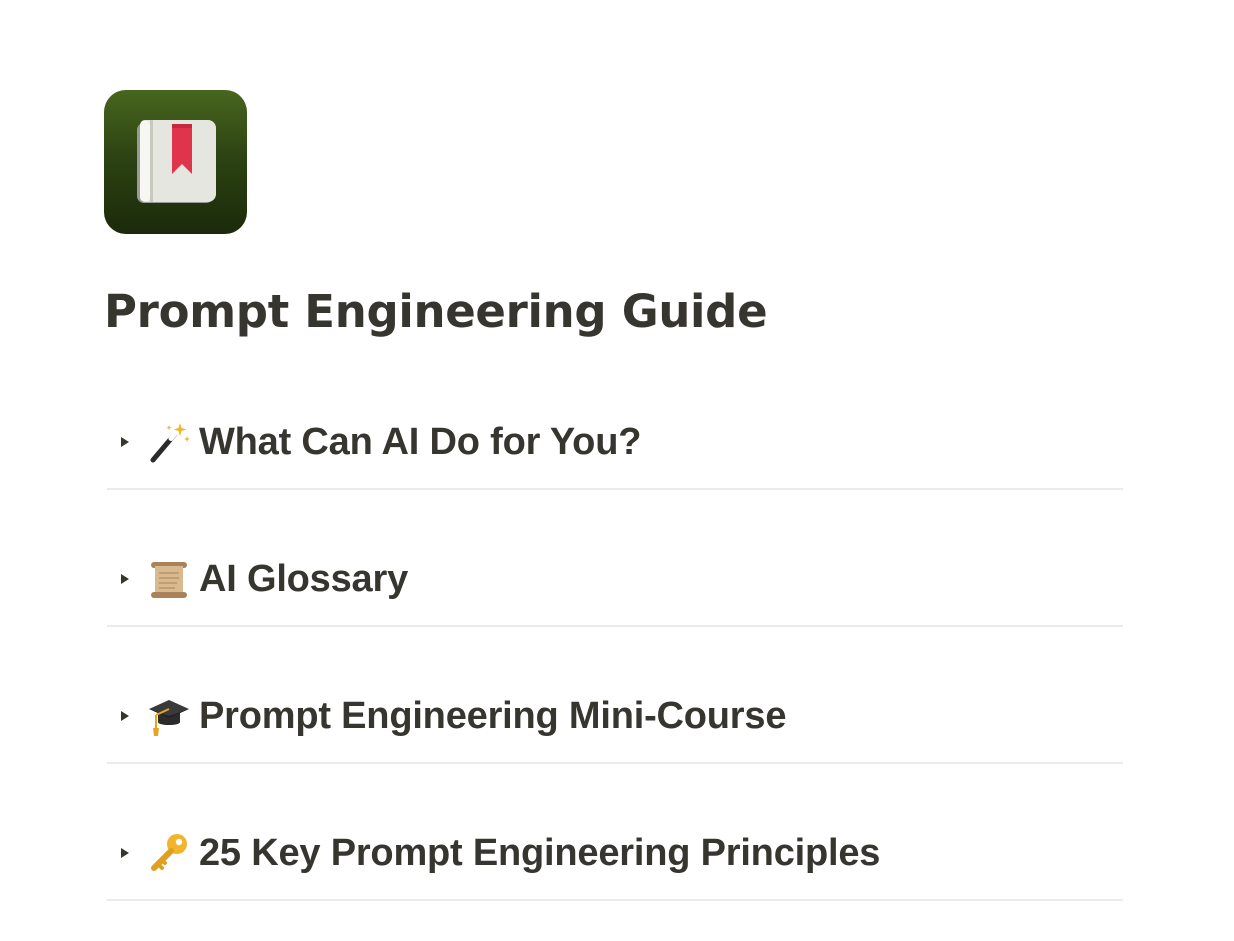 The image size is (1234, 941). What do you see at coordinates (420, 441) in the screenshot?
I see `toggle-label: What Can AI Do for You?` at bounding box center [420, 441].